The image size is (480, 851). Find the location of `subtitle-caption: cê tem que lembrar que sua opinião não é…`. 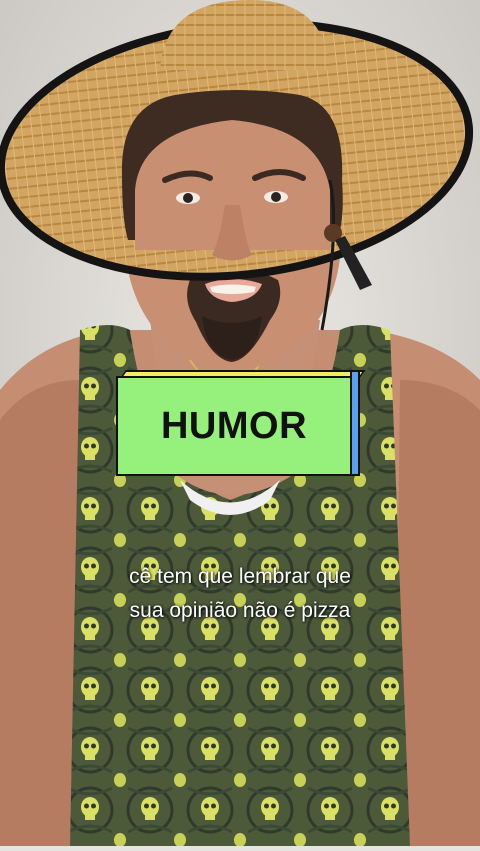

subtitle-caption: cê tem que lembrar que sua opinião não é… is located at coordinates (240, 594).